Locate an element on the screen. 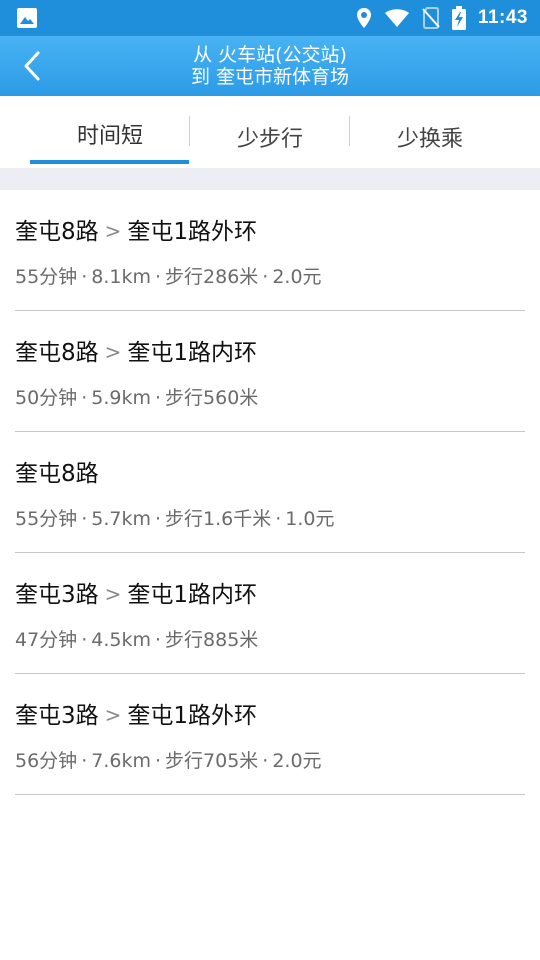 The height and width of the screenshot is (960, 540). route-walk: 步行705米 is located at coordinates (212, 761).